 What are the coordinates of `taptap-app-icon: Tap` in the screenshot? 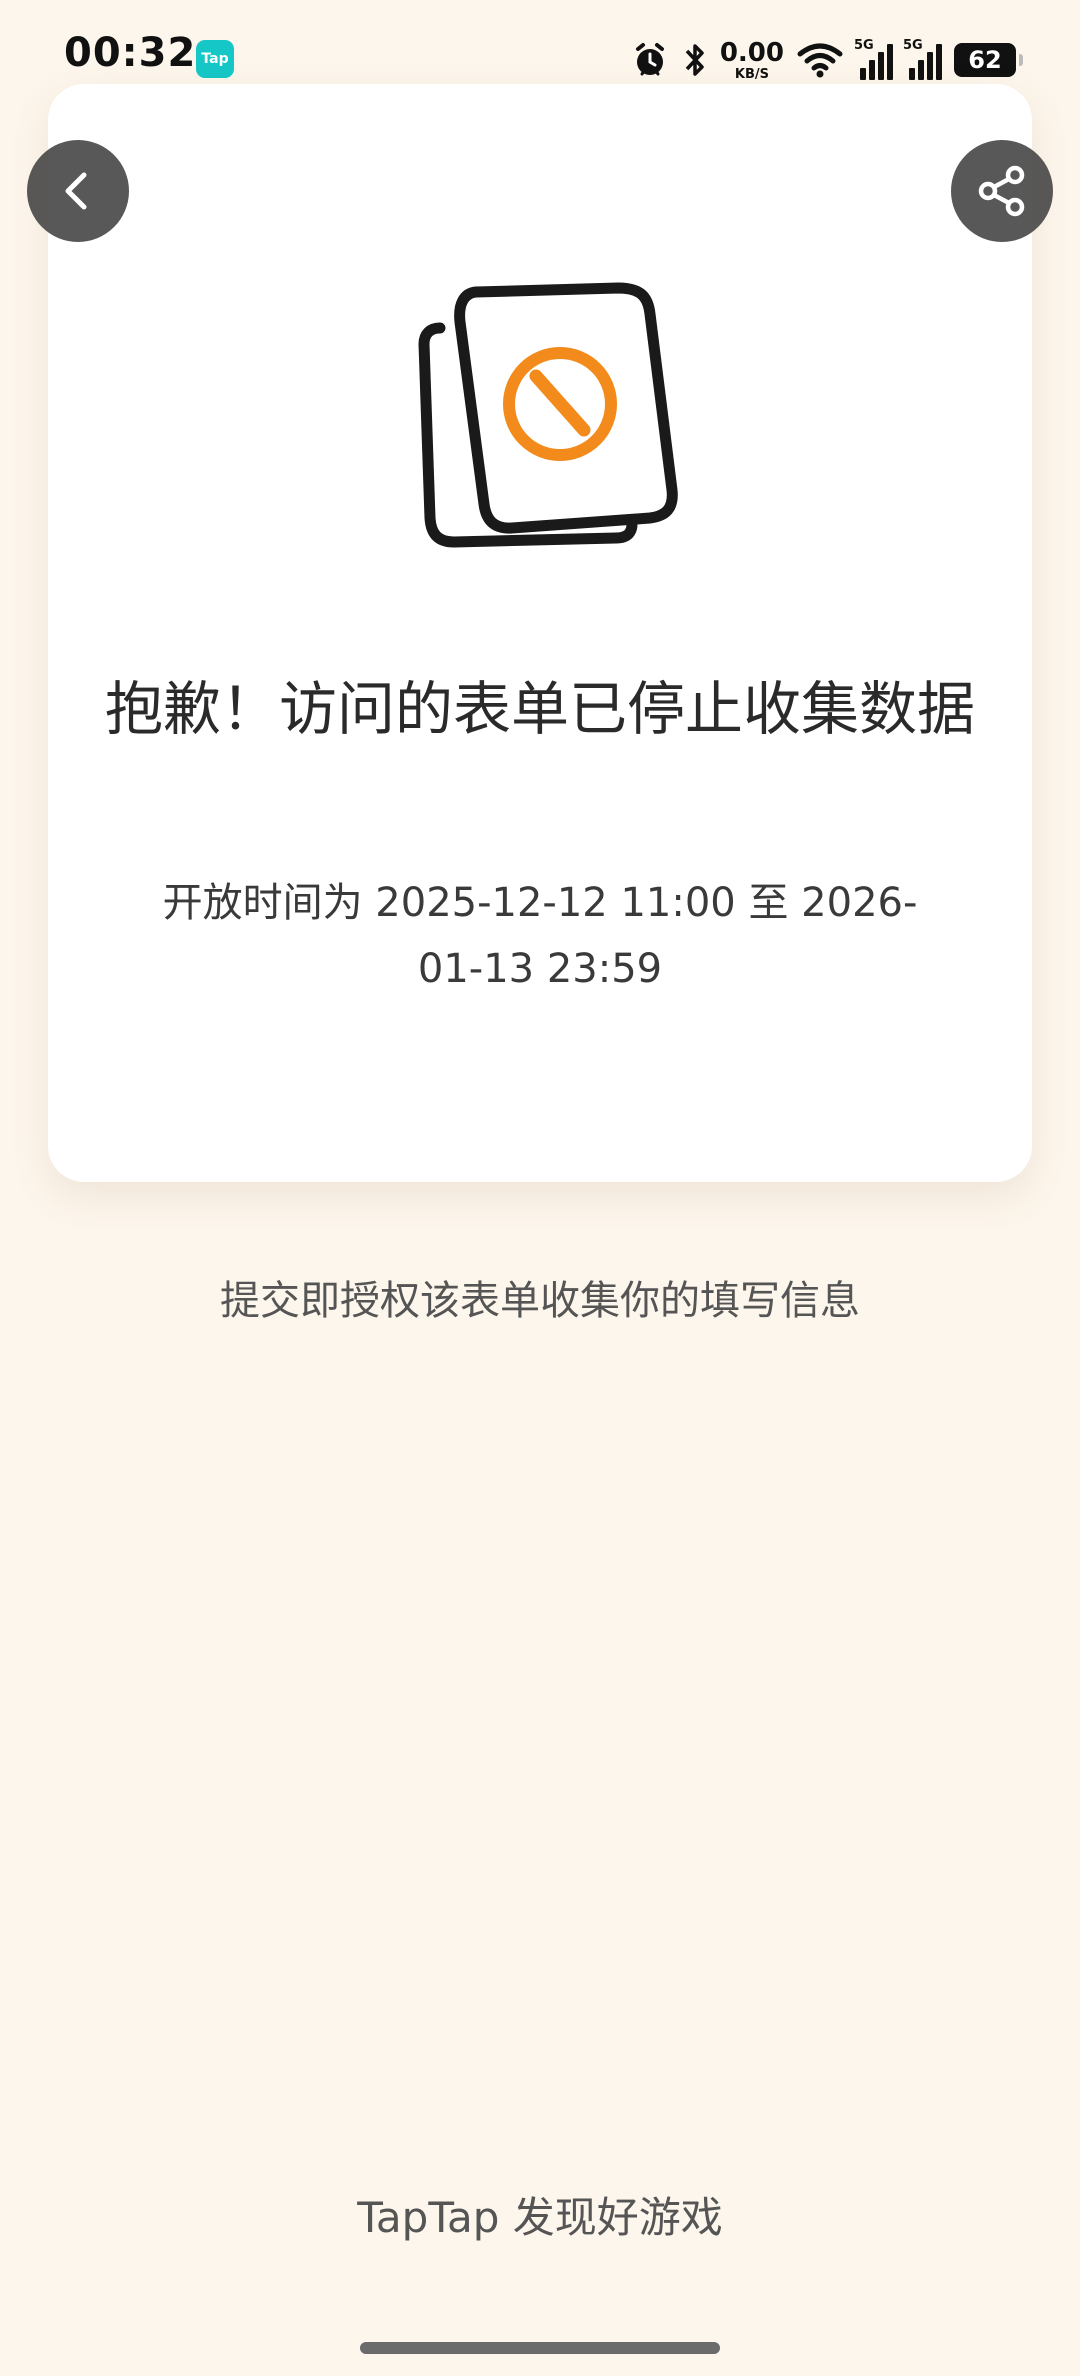 It's located at (215, 59).